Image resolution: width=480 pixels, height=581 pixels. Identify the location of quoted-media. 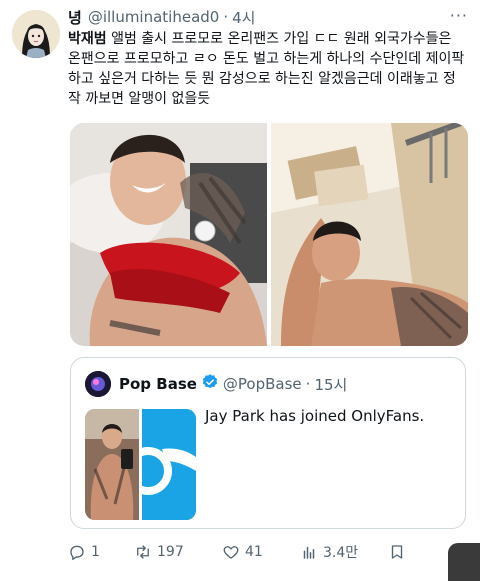
(140, 464).